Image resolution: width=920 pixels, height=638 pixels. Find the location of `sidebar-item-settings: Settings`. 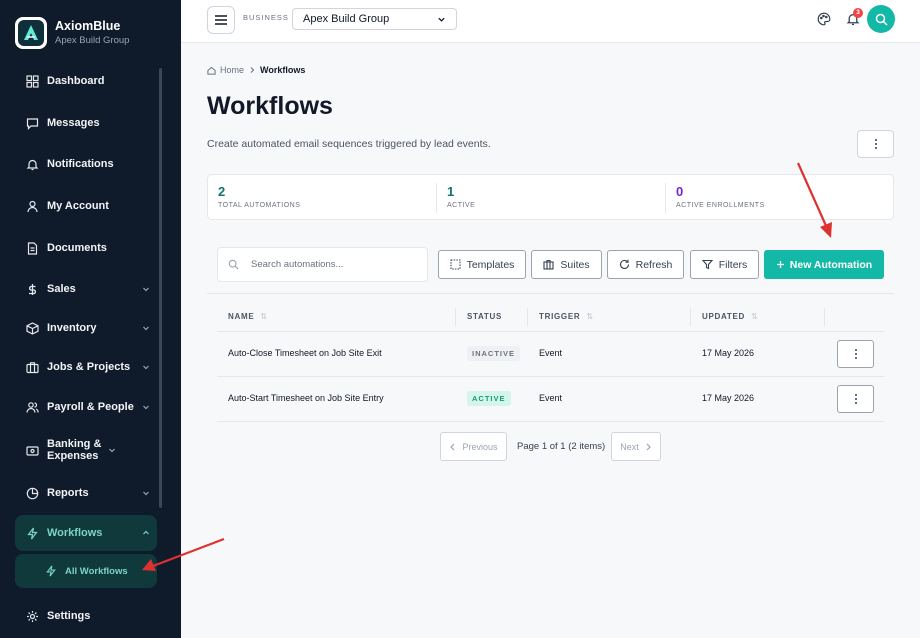

sidebar-item-settings: Settings is located at coordinates (86, 616).